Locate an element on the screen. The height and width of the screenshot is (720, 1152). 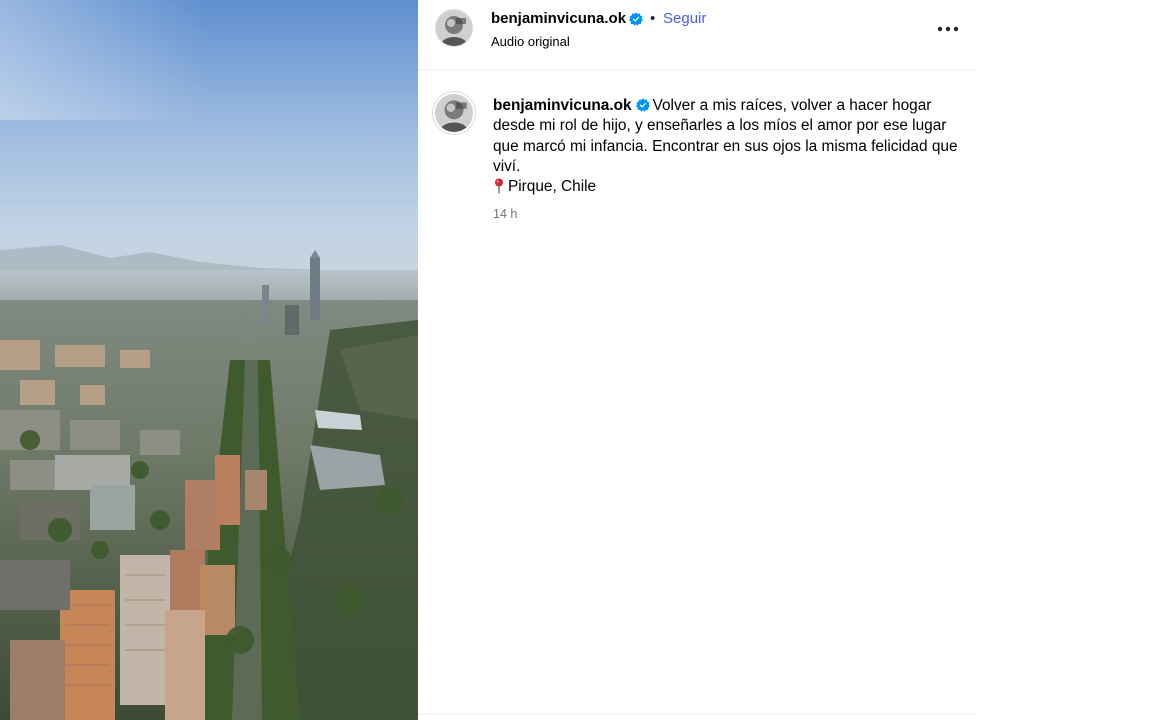
avatar-image is located at coordinates (454, 28).